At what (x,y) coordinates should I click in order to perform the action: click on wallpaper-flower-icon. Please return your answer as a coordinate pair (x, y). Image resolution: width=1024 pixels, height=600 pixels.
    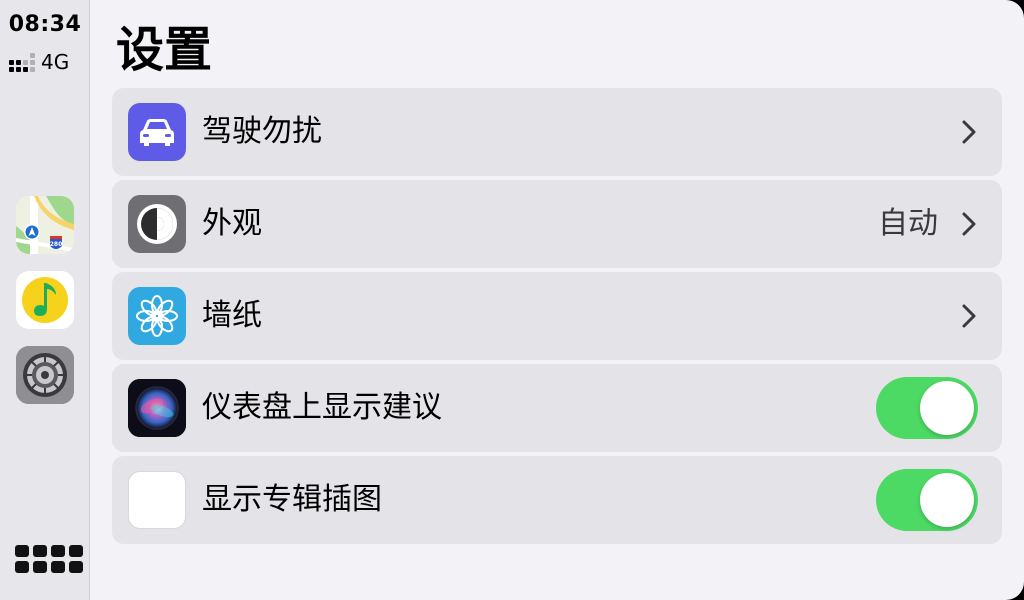
    Looking at the image, I should click on (157, 316).